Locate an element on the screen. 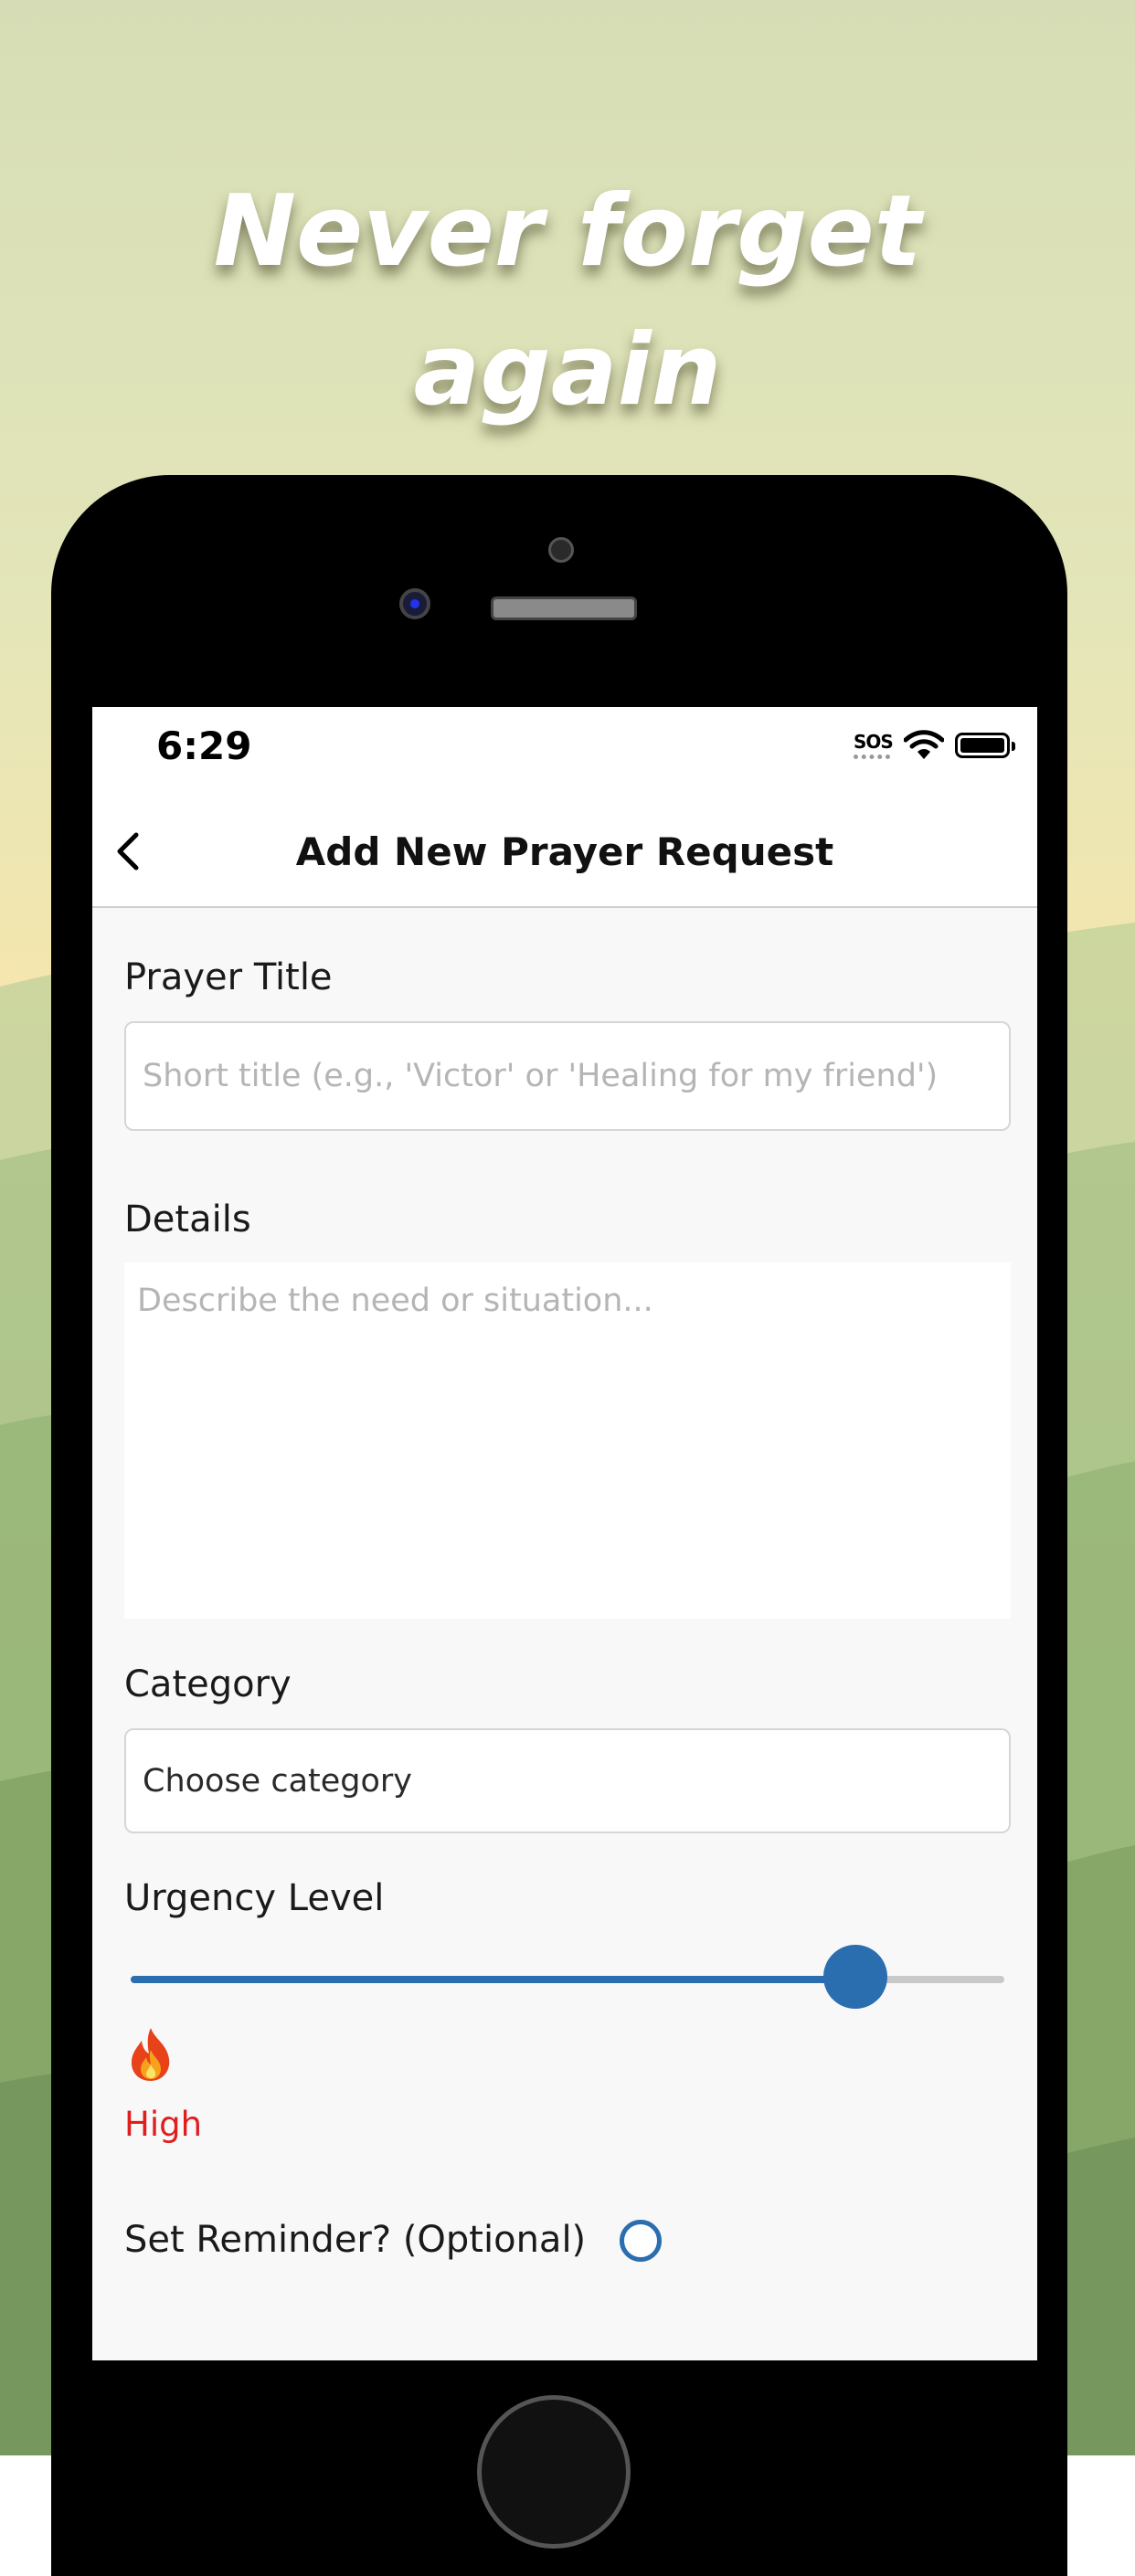 The image size is (1135, 2576). page-title: Add New Prayer Request is located at coordinates (564, 852).